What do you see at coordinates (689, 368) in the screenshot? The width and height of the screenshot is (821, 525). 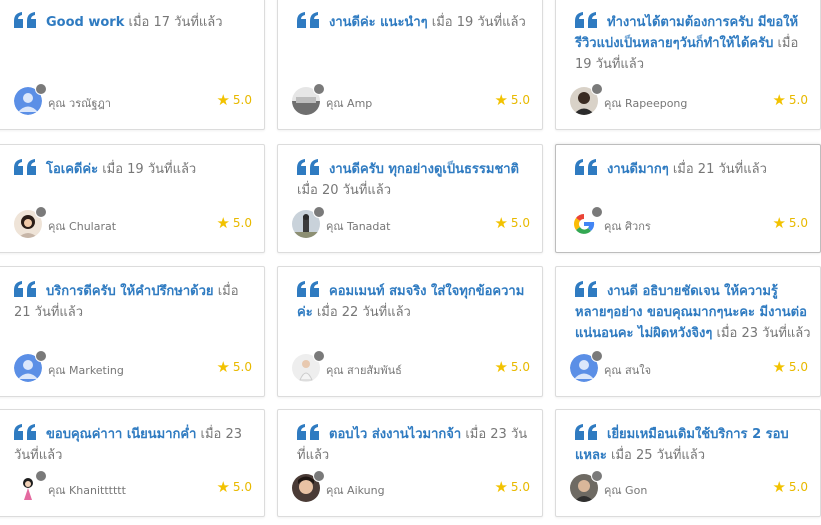 I see `review-footer: คุณ สนใจ ★ 5.0` at bounding box center [689, 368].